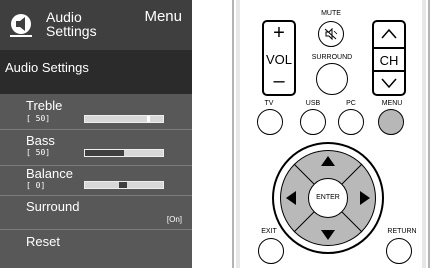  I want to click on treble-slider, so click(124, 119).